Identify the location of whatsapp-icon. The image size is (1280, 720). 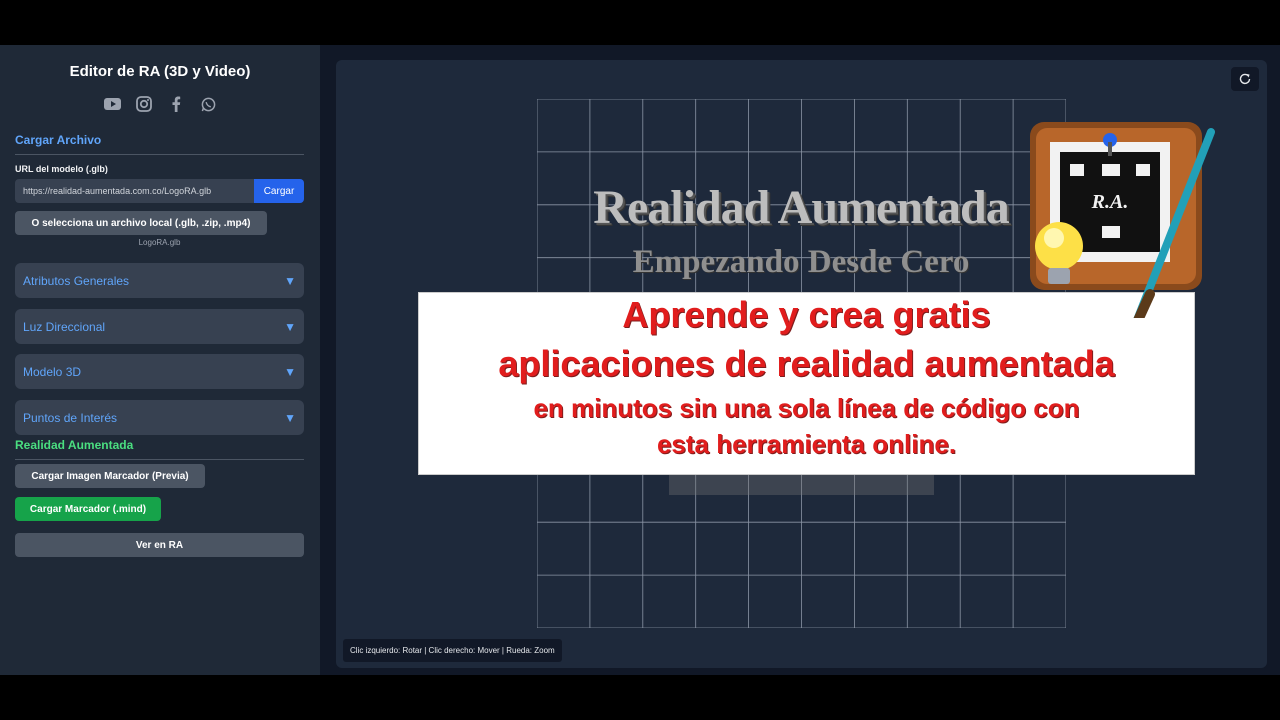
(208, 104).